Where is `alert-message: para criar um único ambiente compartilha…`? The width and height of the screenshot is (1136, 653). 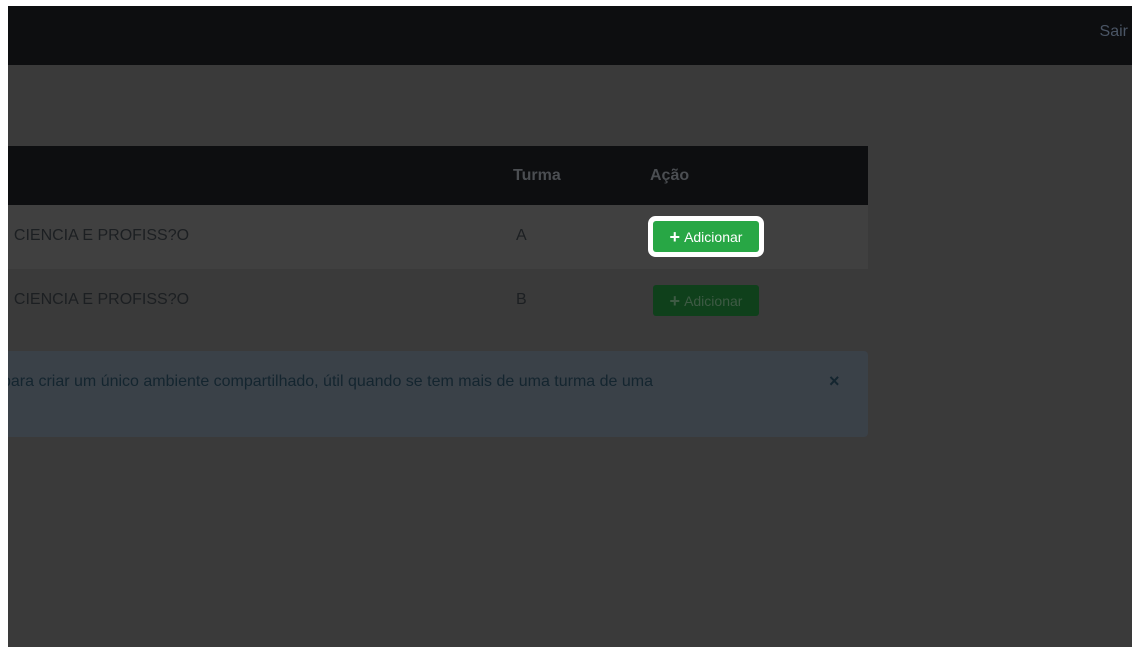
alert-message: para criar um único ambiente compartilha… is located at coordinates (330, 381).